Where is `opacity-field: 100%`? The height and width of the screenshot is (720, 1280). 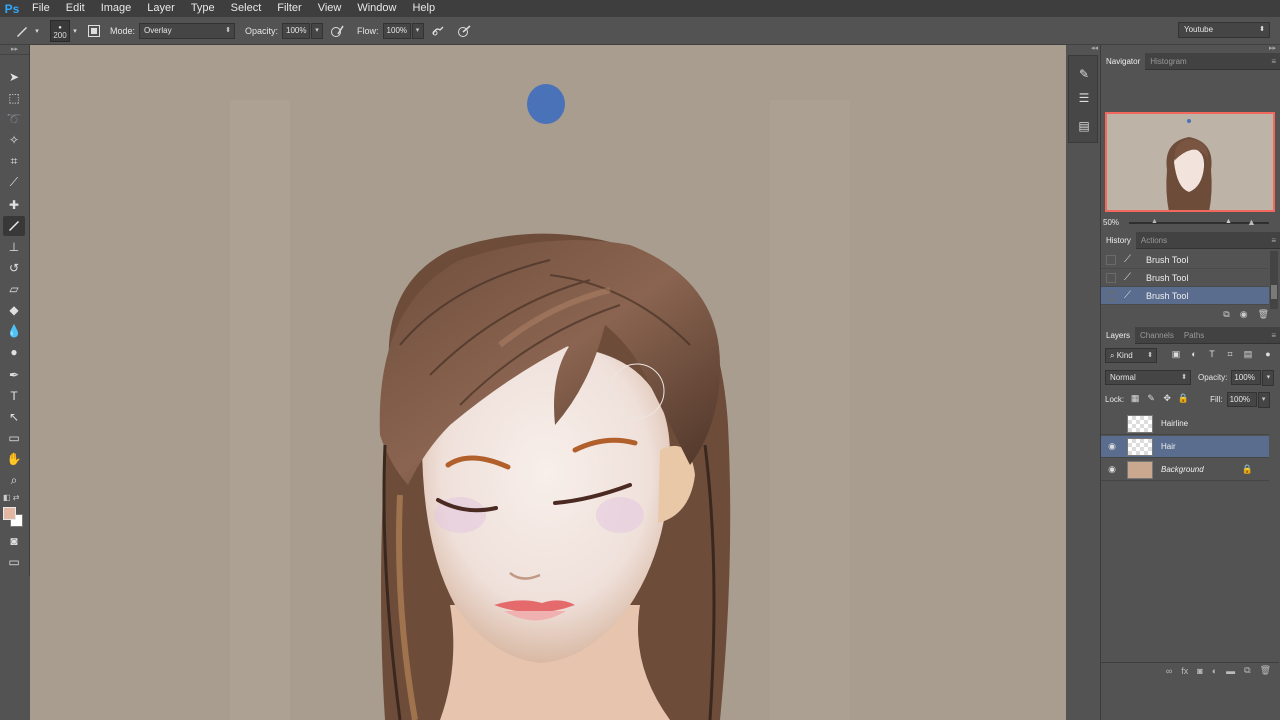
opacity-field: 100% is located at coordinates (296, 30).